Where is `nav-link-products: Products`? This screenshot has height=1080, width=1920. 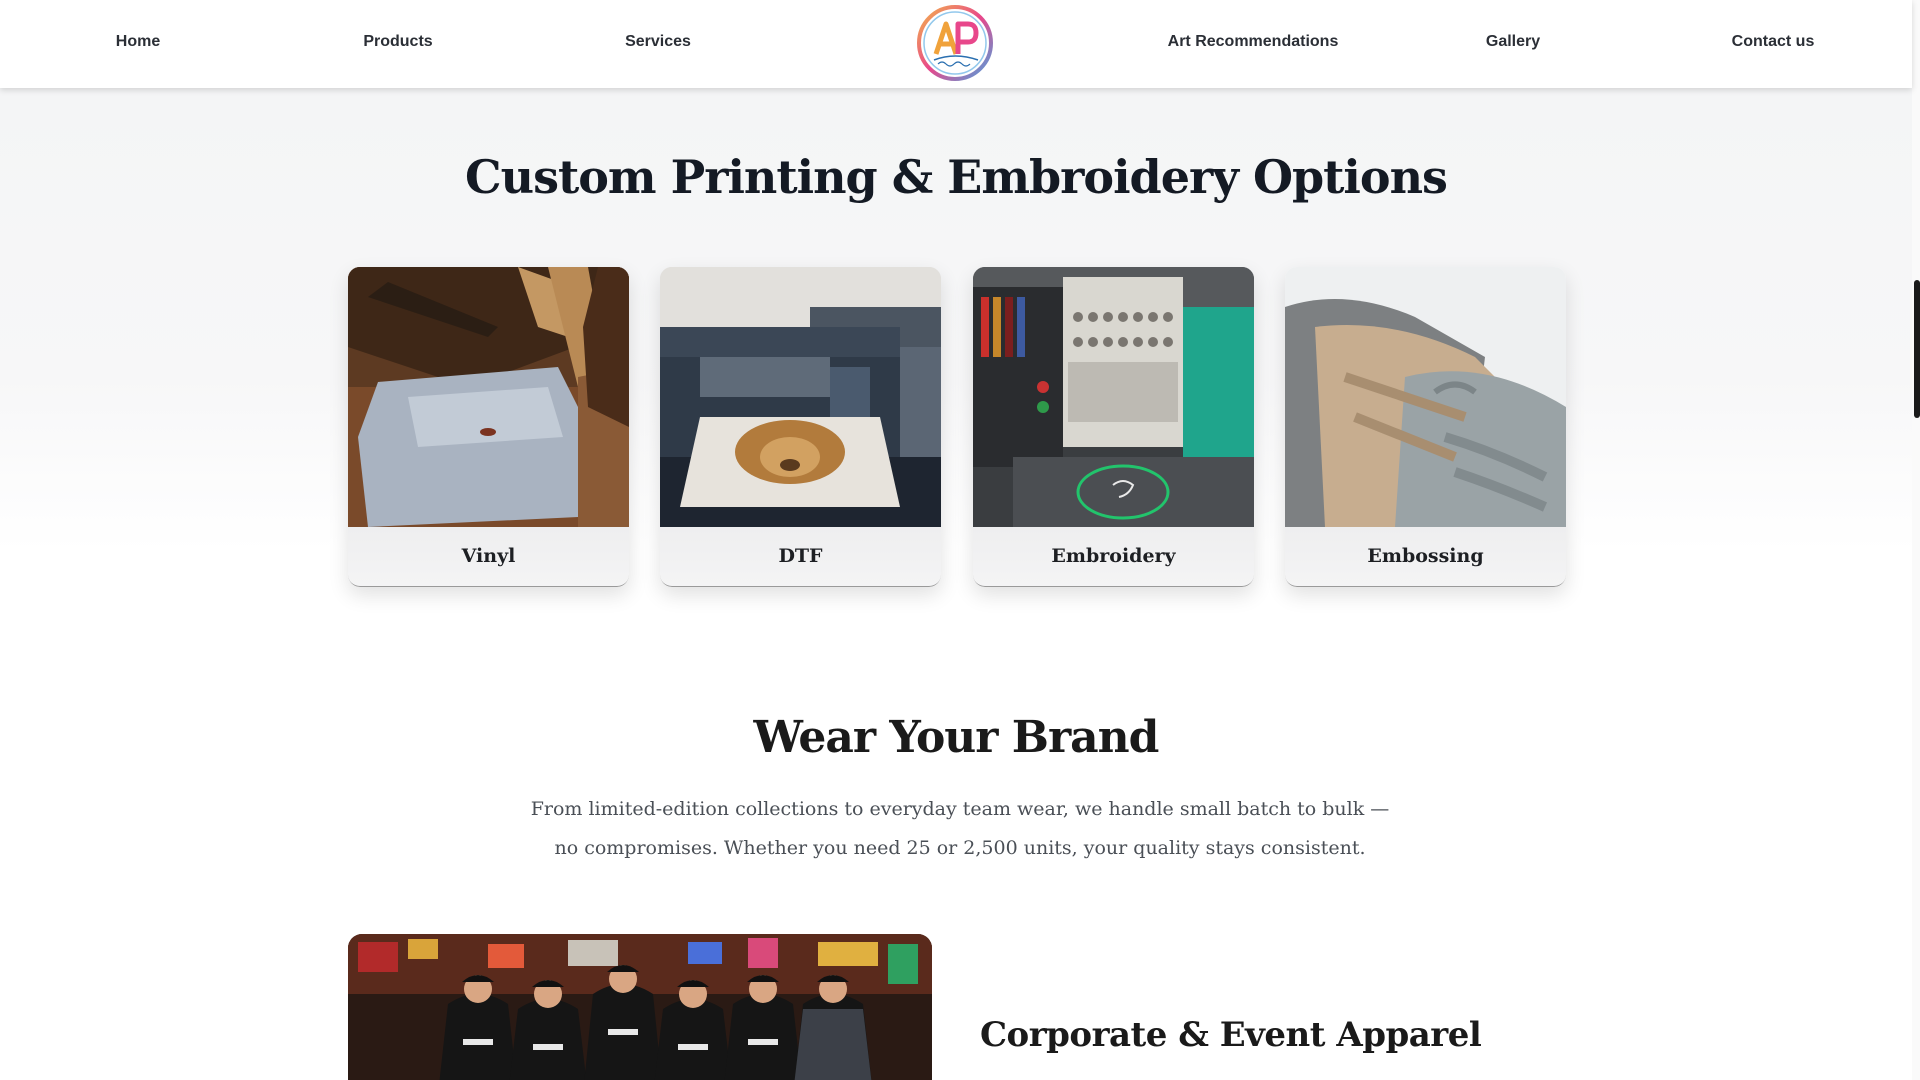
nav-link-products: Products is located at coordinates (397, 42).